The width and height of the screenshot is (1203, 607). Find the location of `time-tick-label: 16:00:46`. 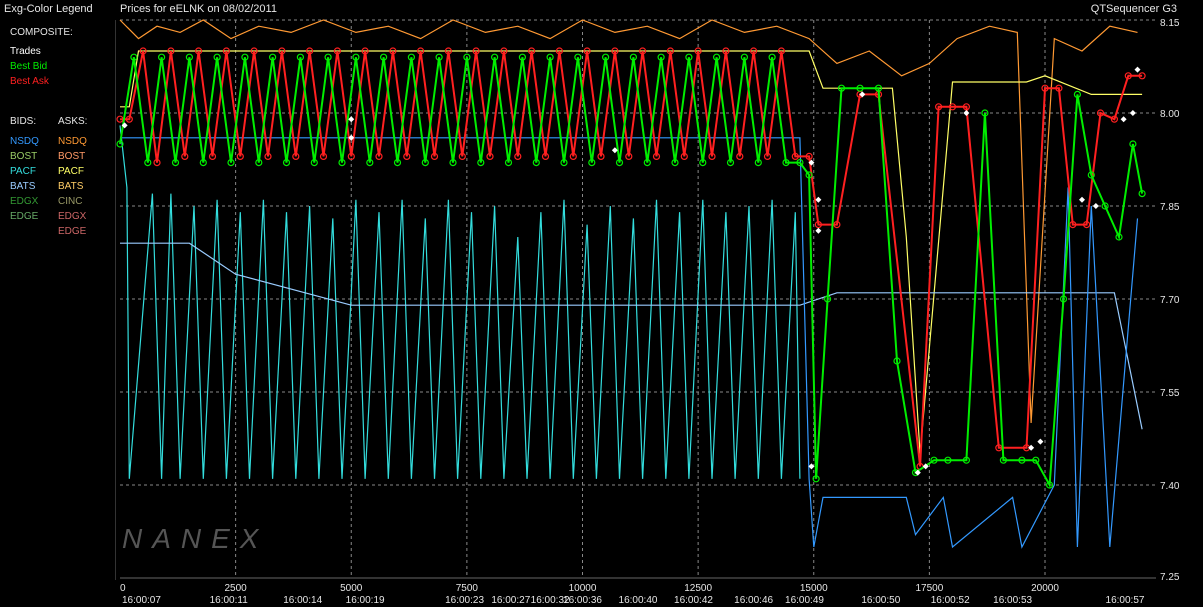

time-tick-label: 16:00:46 is located at coordinates (753, 600).